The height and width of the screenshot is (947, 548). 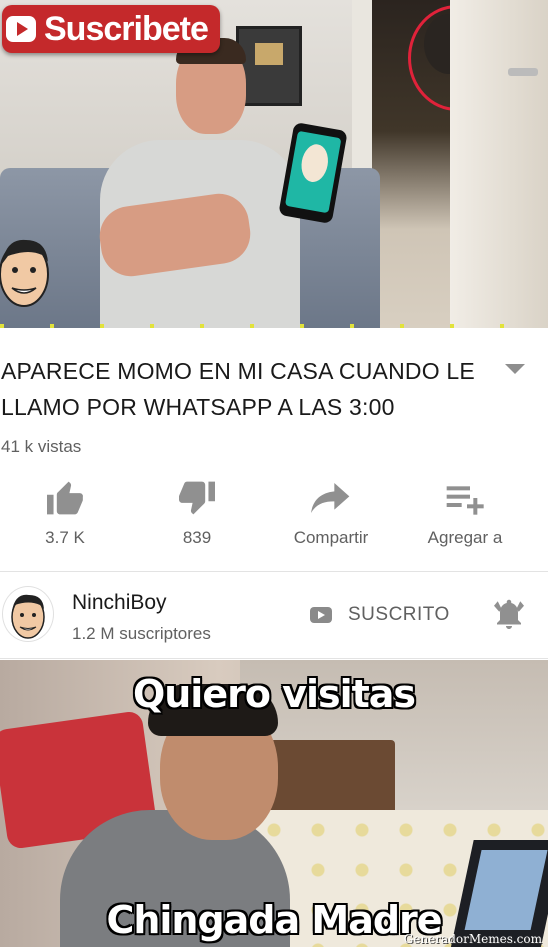 I want to click on subscribed-label: SUSCRITO, so click(x=399, y=614).